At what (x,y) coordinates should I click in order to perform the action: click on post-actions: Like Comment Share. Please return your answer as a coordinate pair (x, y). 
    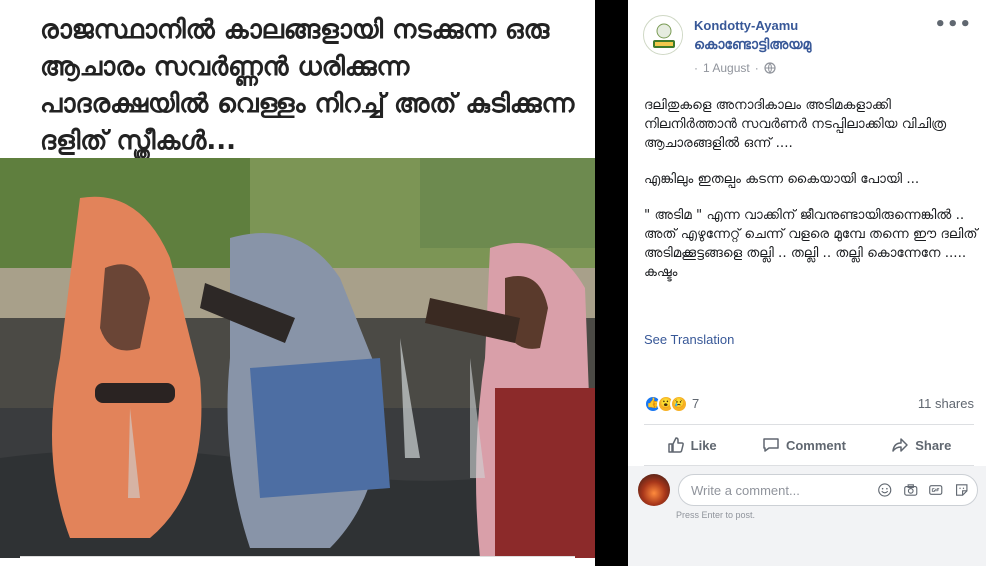
    Looking at the image, I should click on (809, 445).